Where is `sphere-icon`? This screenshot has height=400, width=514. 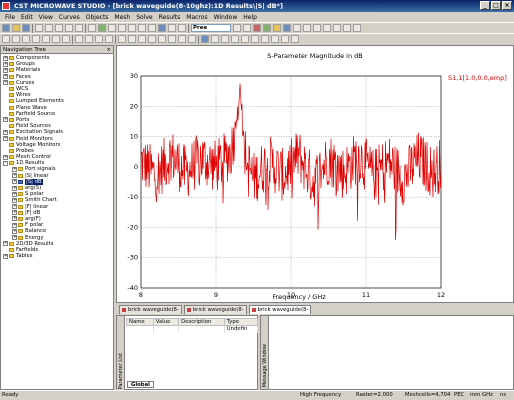 sphere-icon is located at coordinates (16, 39).